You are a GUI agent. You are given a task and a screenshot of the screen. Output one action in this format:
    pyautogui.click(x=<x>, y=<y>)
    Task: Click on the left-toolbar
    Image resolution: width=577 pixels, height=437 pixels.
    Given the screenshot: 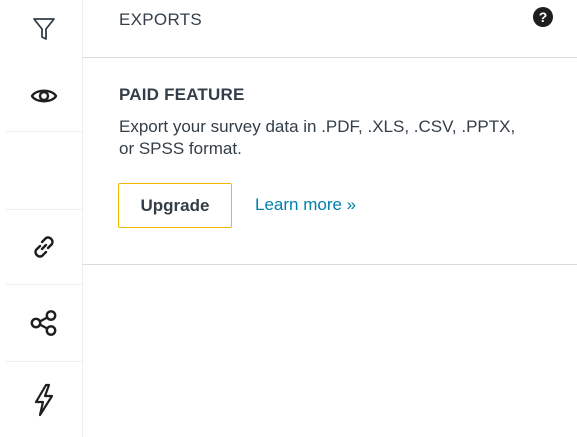 What is the action you would take?
    pyautogui.click(x=41, y=218)
    